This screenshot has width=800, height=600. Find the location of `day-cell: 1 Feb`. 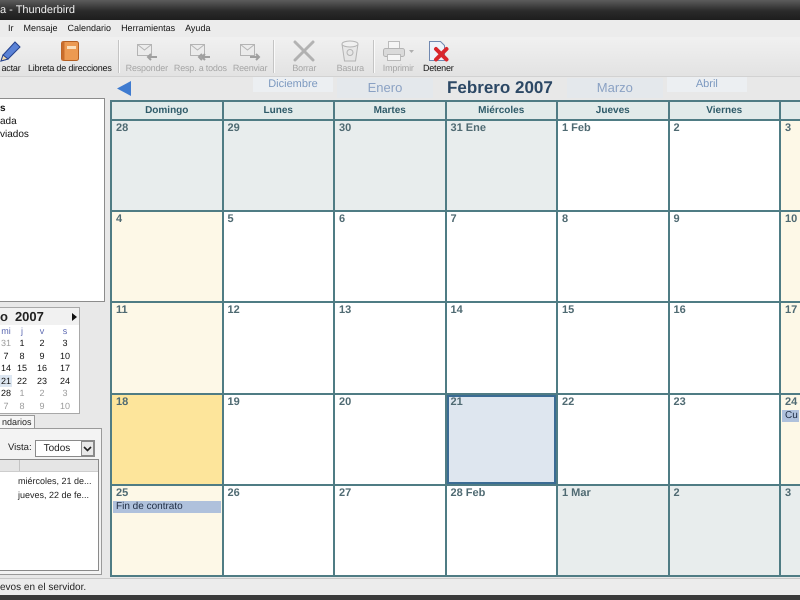

day-cell: 1 Feb is located at coordinates (614, 166).